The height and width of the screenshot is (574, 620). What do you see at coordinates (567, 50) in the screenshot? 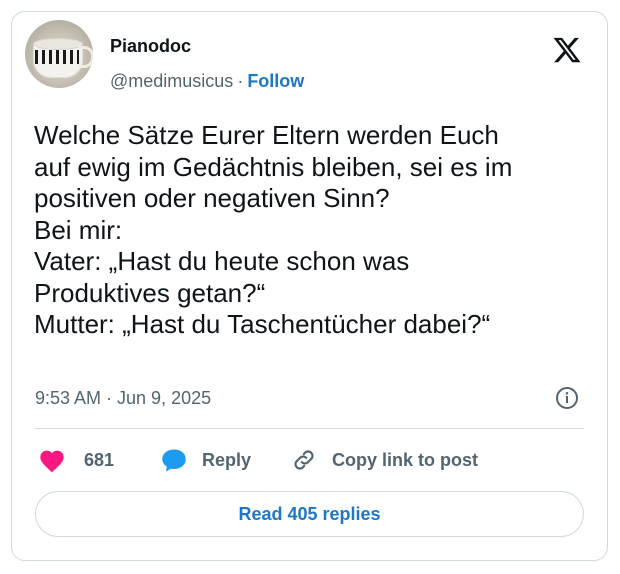
I see `x-logo-icon` at bounding box center [567, 50].